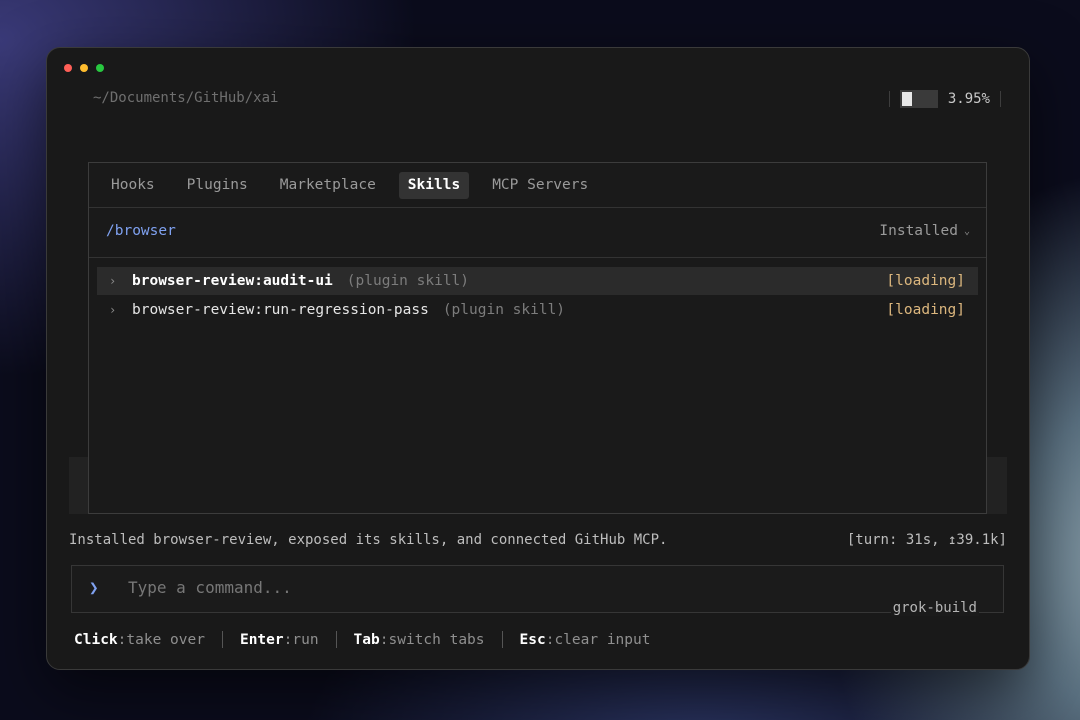  What do you see at coordinates (532, 639) in the screenshot?
I see `shortcut-key: Esc` at bounding box center [532, 639].